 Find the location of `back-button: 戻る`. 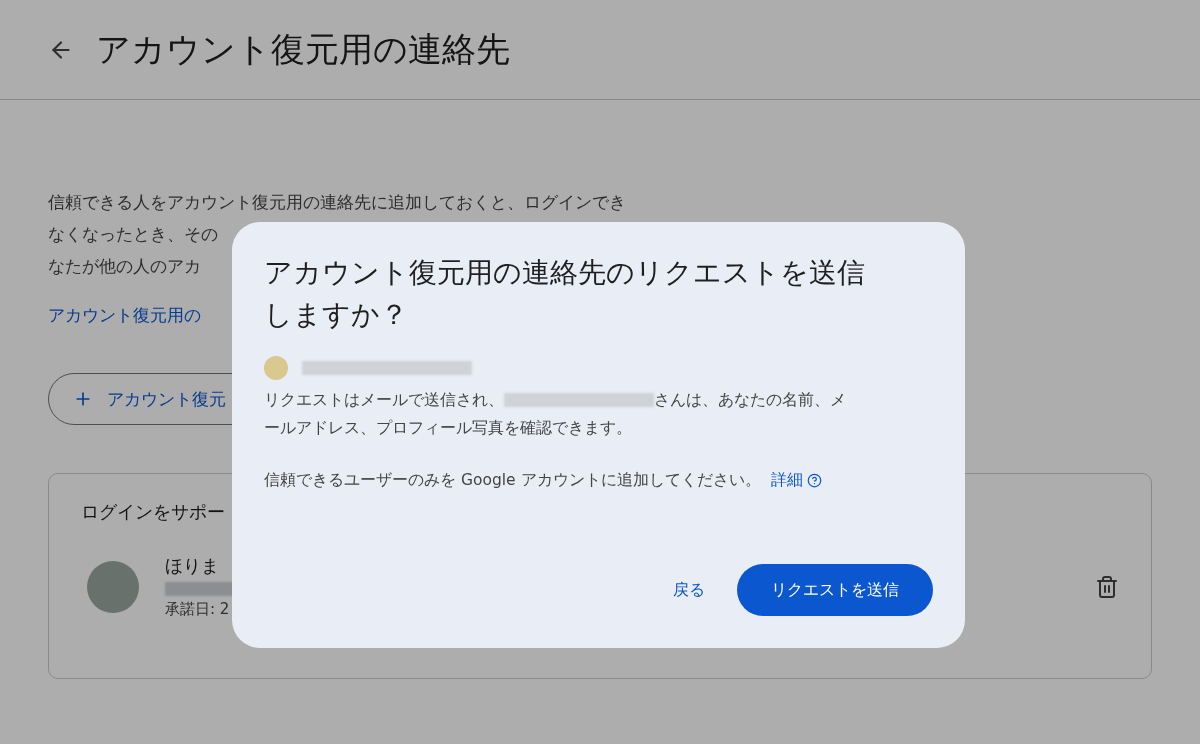

back-button: 戻る is located at coordinates (689, 590).